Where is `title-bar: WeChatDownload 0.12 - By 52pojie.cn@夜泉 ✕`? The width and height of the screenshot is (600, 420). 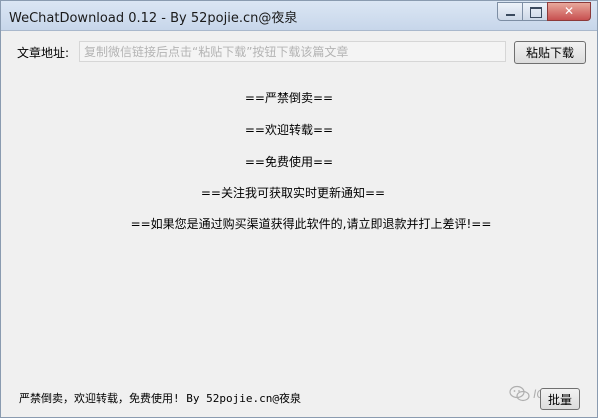 title-bar: WeChatDownload 0.12 - By 52pojie.cn@夜泉 ✕ is located at coordinates (299, 16).